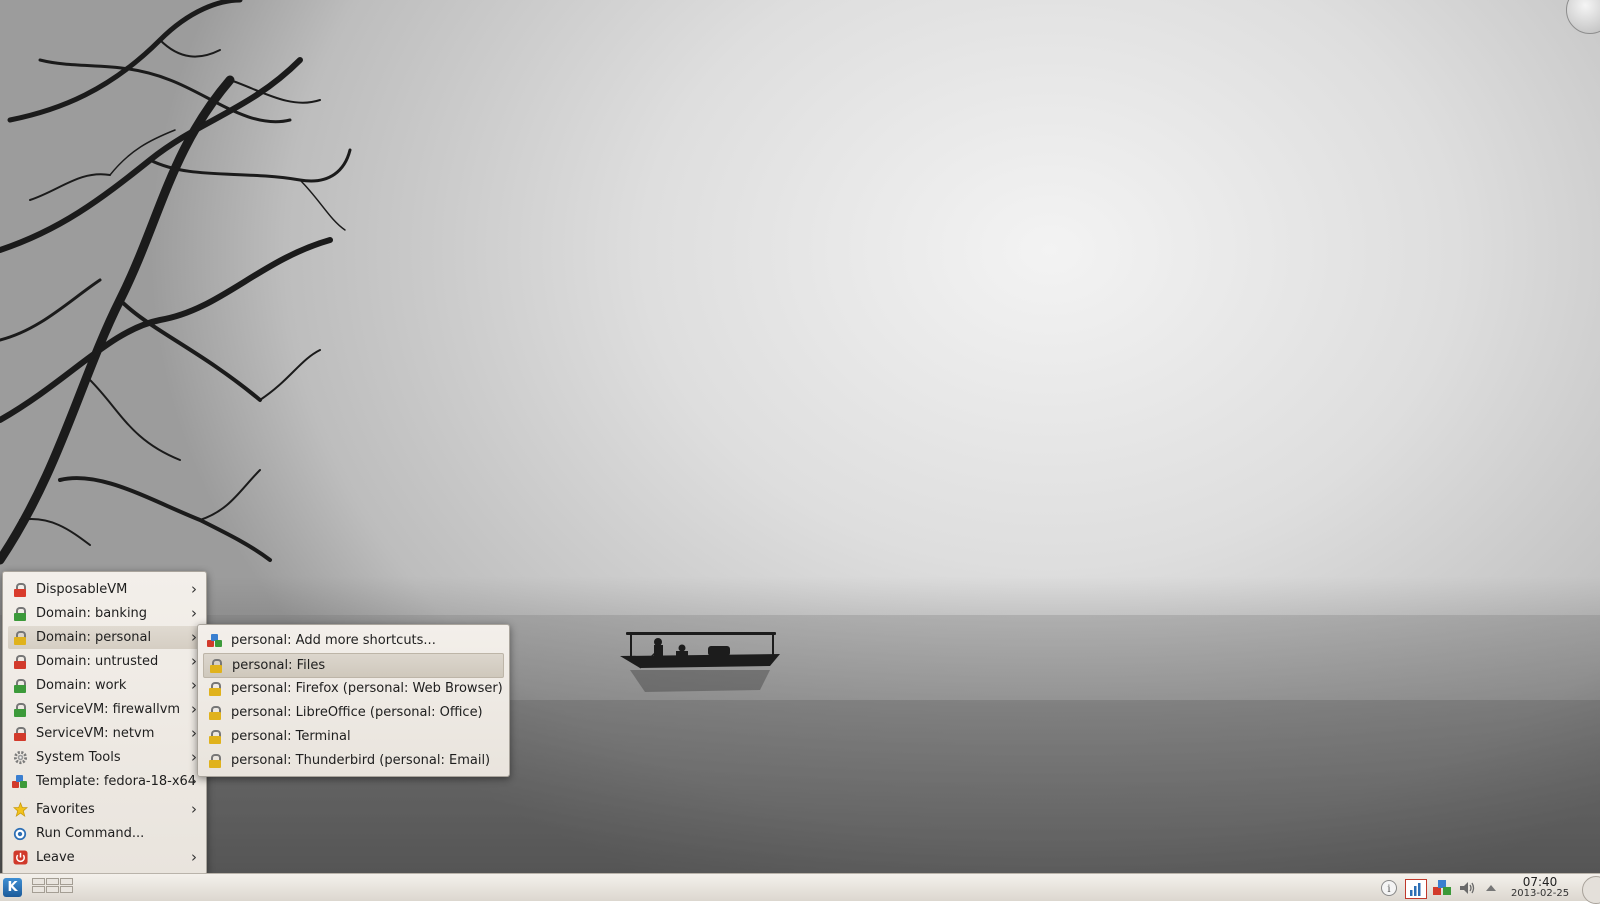 The width and height of the screenshot is (1600, 904). I want to click on menu-item-label: Domain: untrusted, so click(97, 661).